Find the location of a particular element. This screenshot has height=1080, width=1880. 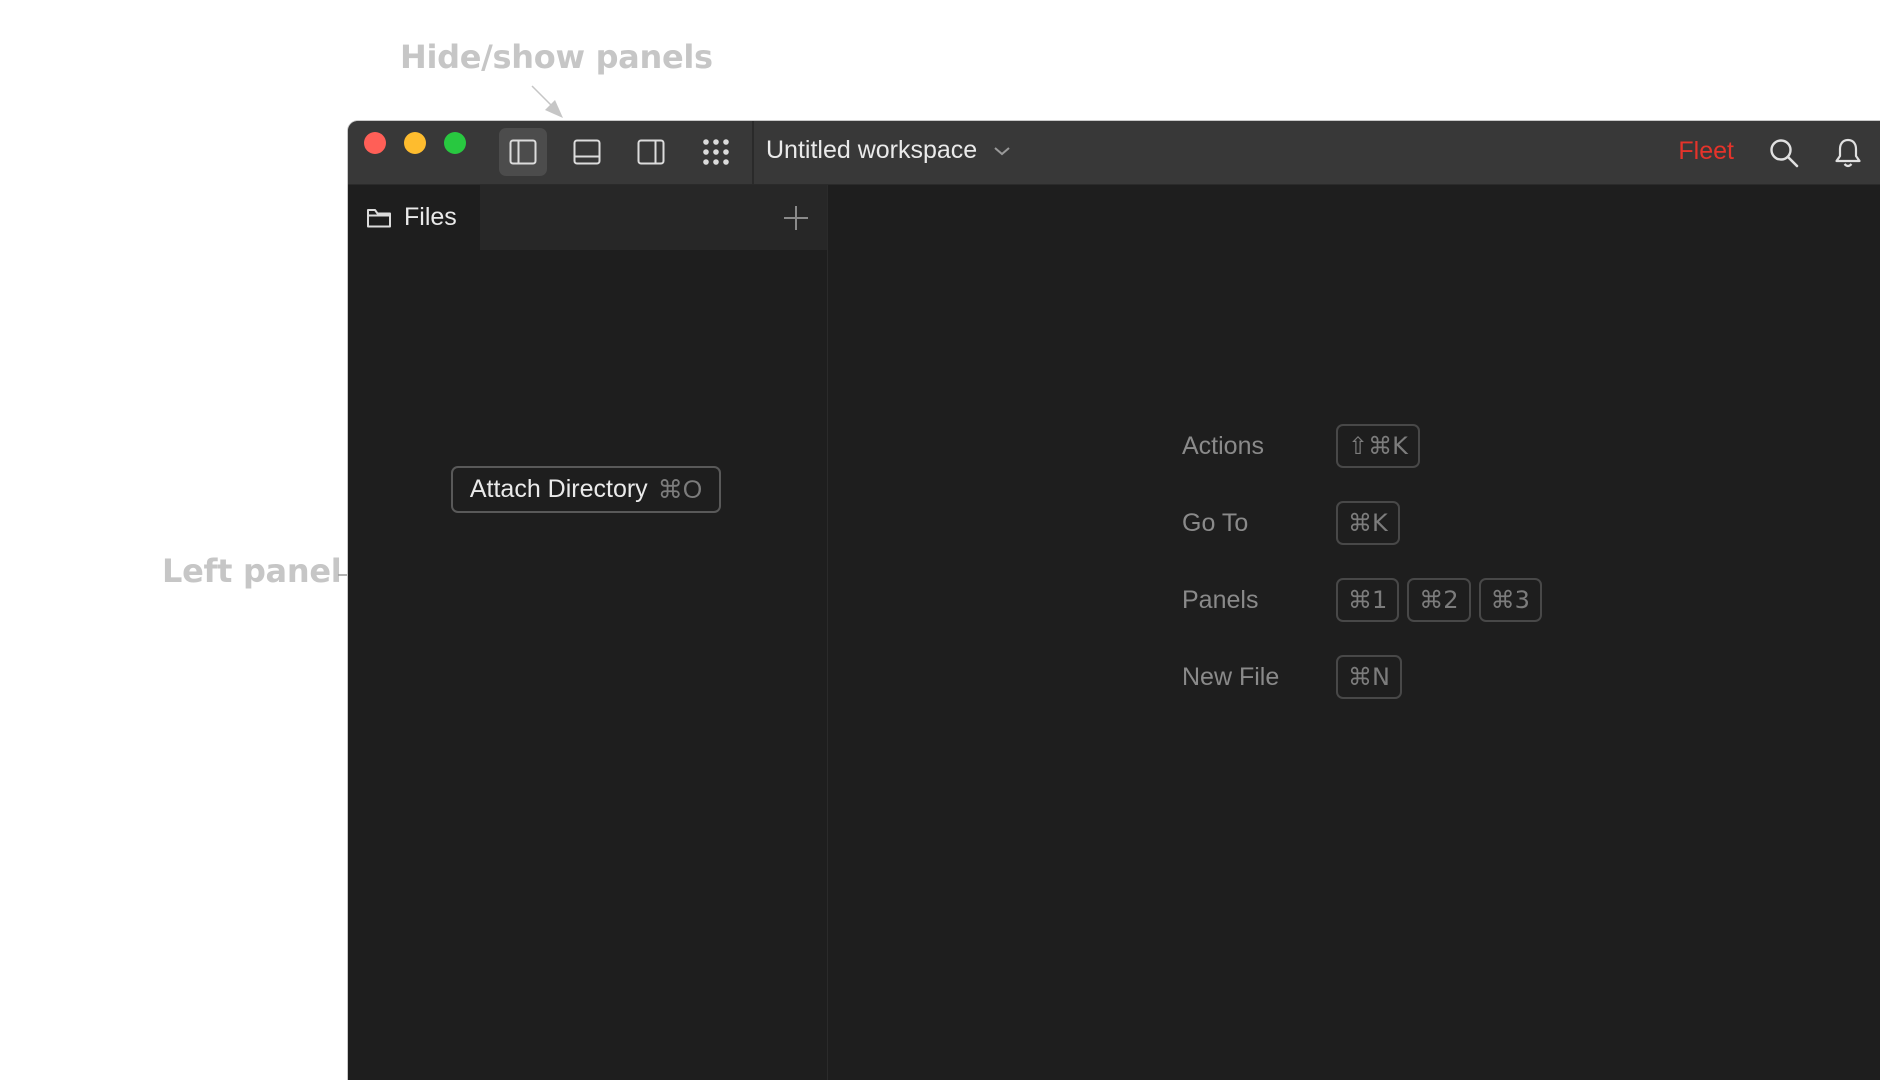

shortcut-row-actions: Actions ⇧⌘K is located at coordinates (1366, 446).